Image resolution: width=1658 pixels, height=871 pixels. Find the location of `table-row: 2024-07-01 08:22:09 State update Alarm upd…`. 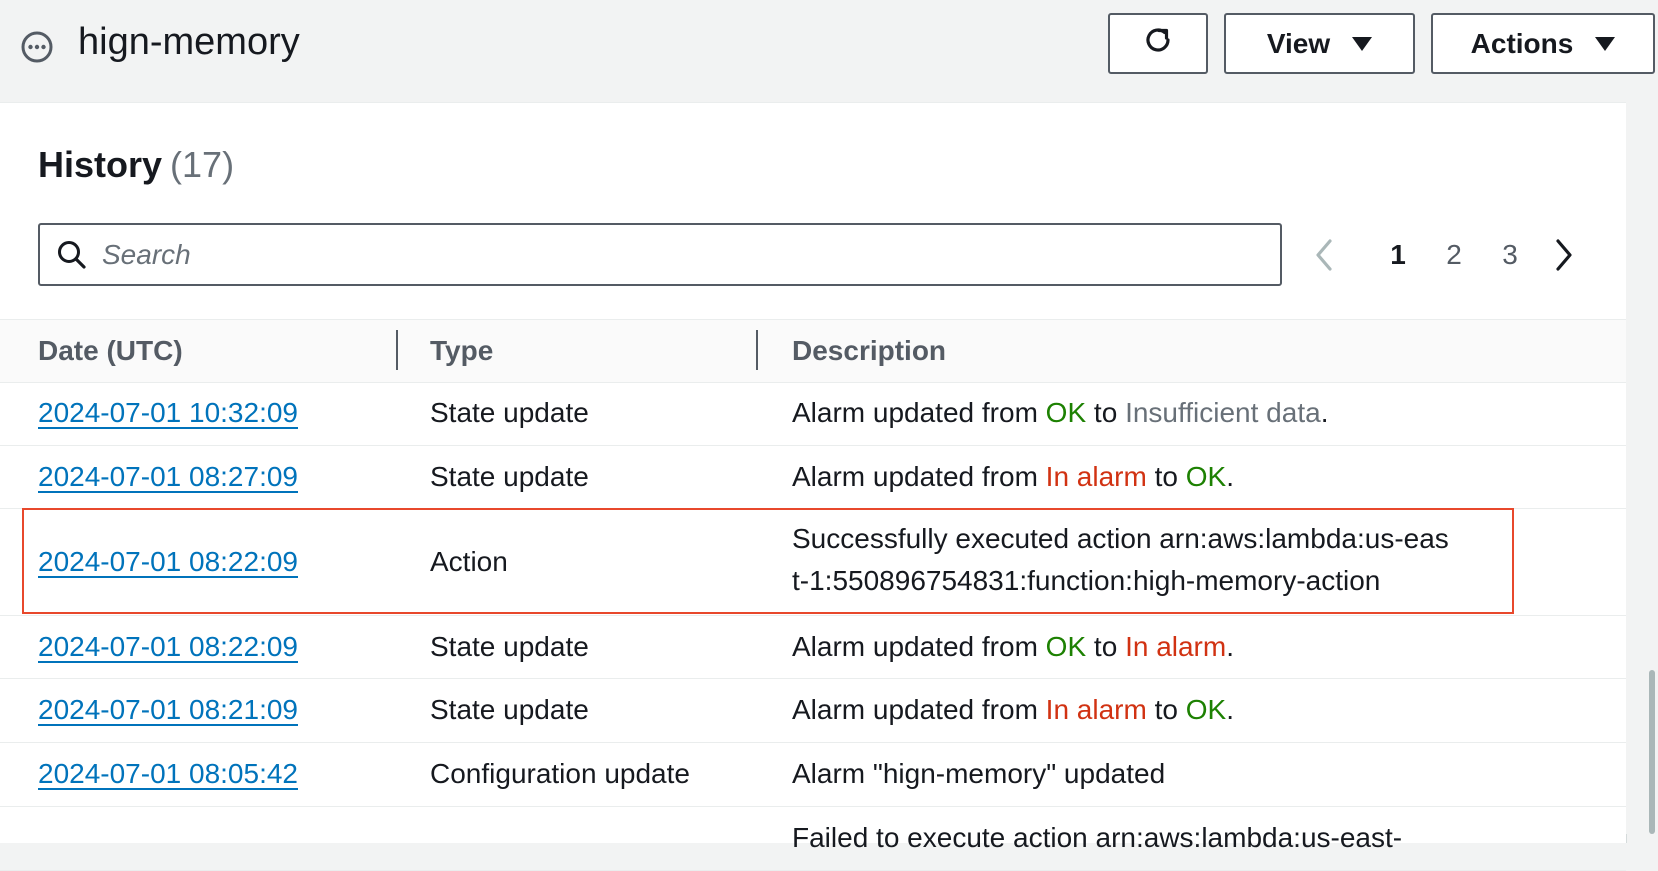

table-row: 2024-07-01 08:22:09 State update Alarm upd… is located at coordinates (813, 647).